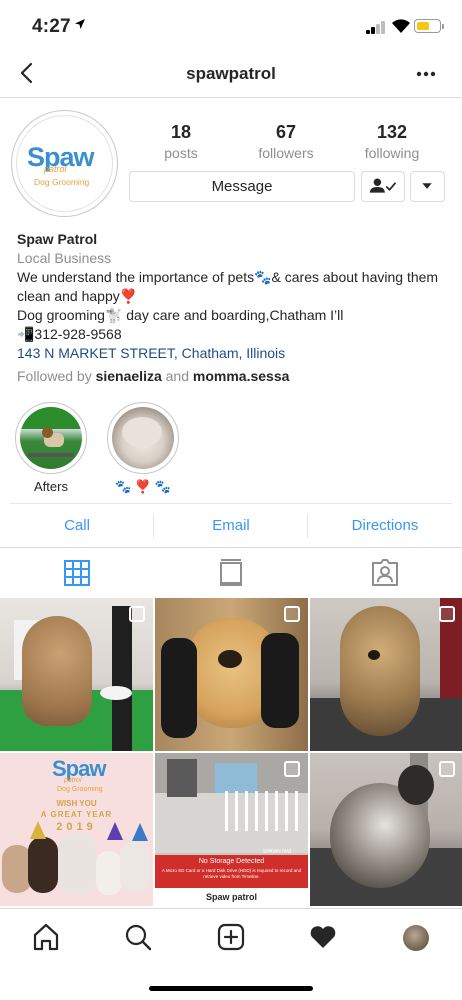 The width and height of the screenshot is (462, 1000). Describe the element at coordinates (177, 376) in the screenshot. I see `followed-and: and` at that location.